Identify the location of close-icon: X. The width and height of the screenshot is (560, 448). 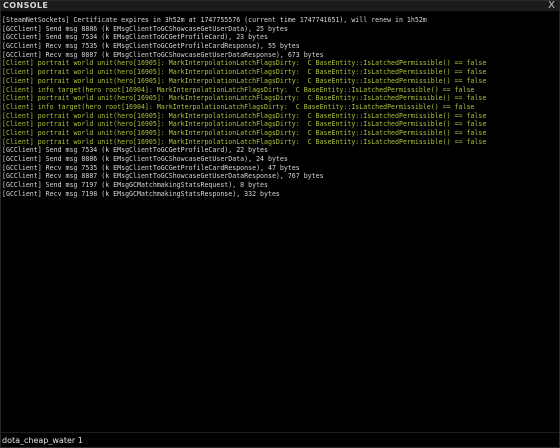
(551, 6).